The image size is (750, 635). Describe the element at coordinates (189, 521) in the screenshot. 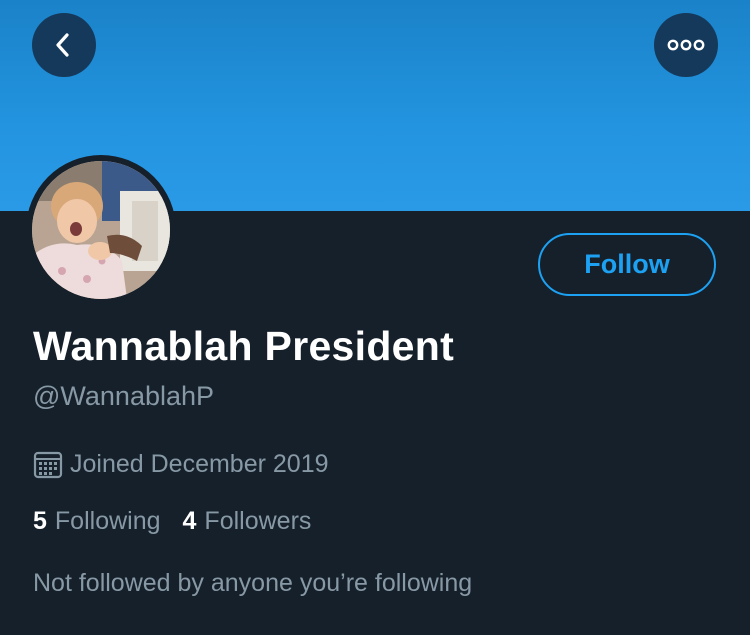

I see `followers-count: 4` at that location.